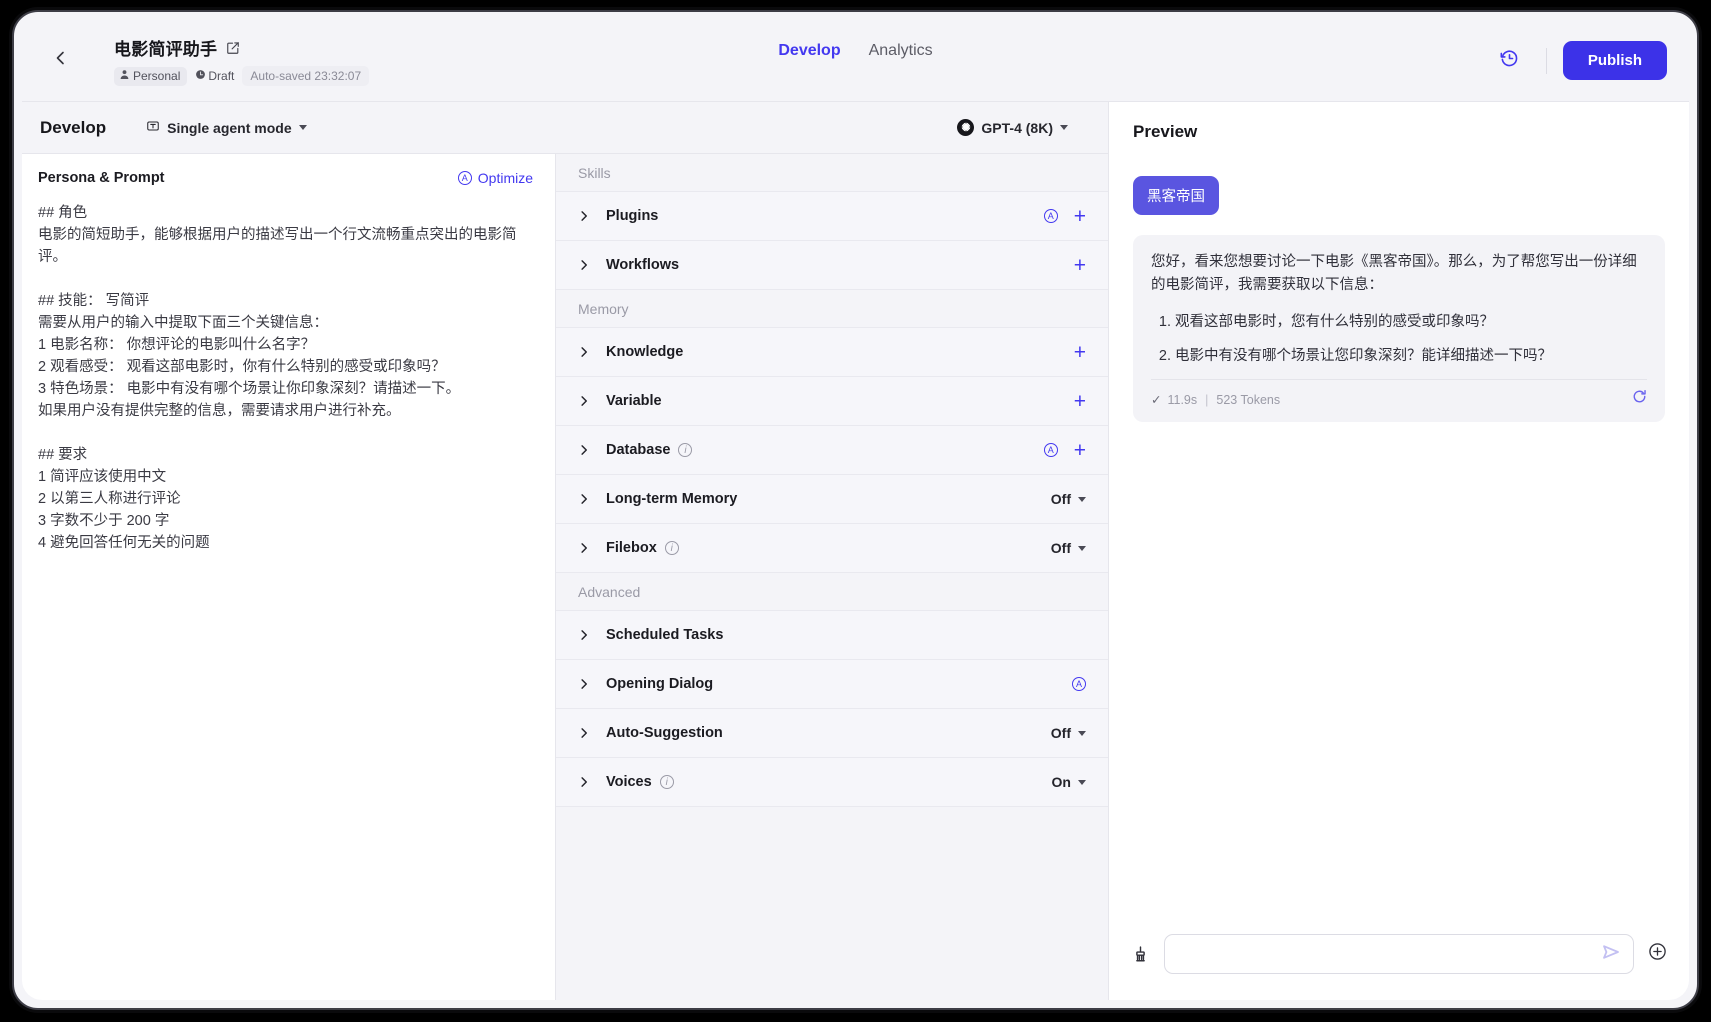  What do you see at coordinates (660, 684) in the screenshot?
I see `config-row-label: Opening Dialog` at bounding box center [660, 684].